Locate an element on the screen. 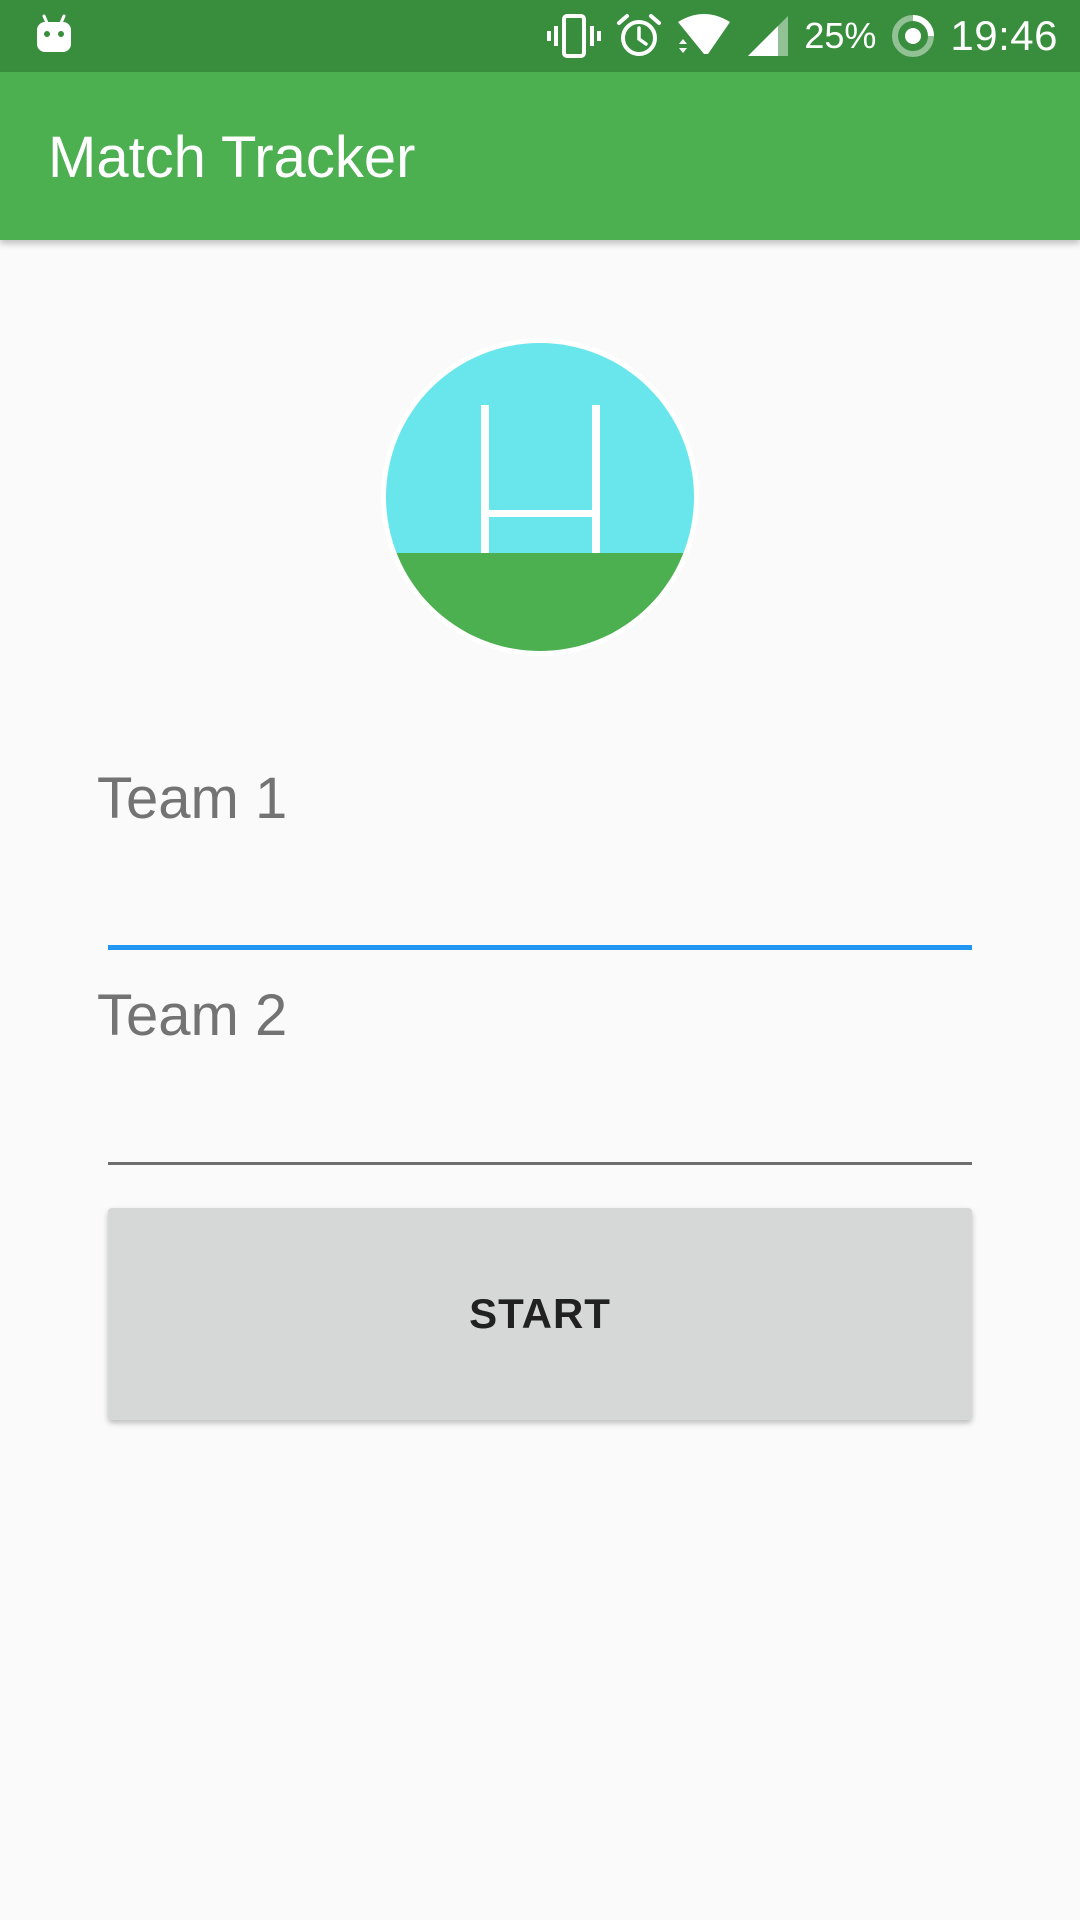 The height and width of the screenshot is (1920, 1080). battery-saver-icon is located at coordinates (913, 36).